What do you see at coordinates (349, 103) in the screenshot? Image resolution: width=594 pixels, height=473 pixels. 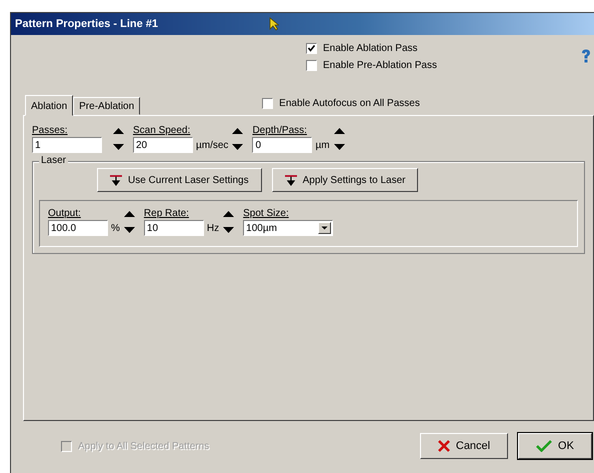 I see `checkbox-label: Enable Autofocus on All Passes` at bounding box center [349, 103].